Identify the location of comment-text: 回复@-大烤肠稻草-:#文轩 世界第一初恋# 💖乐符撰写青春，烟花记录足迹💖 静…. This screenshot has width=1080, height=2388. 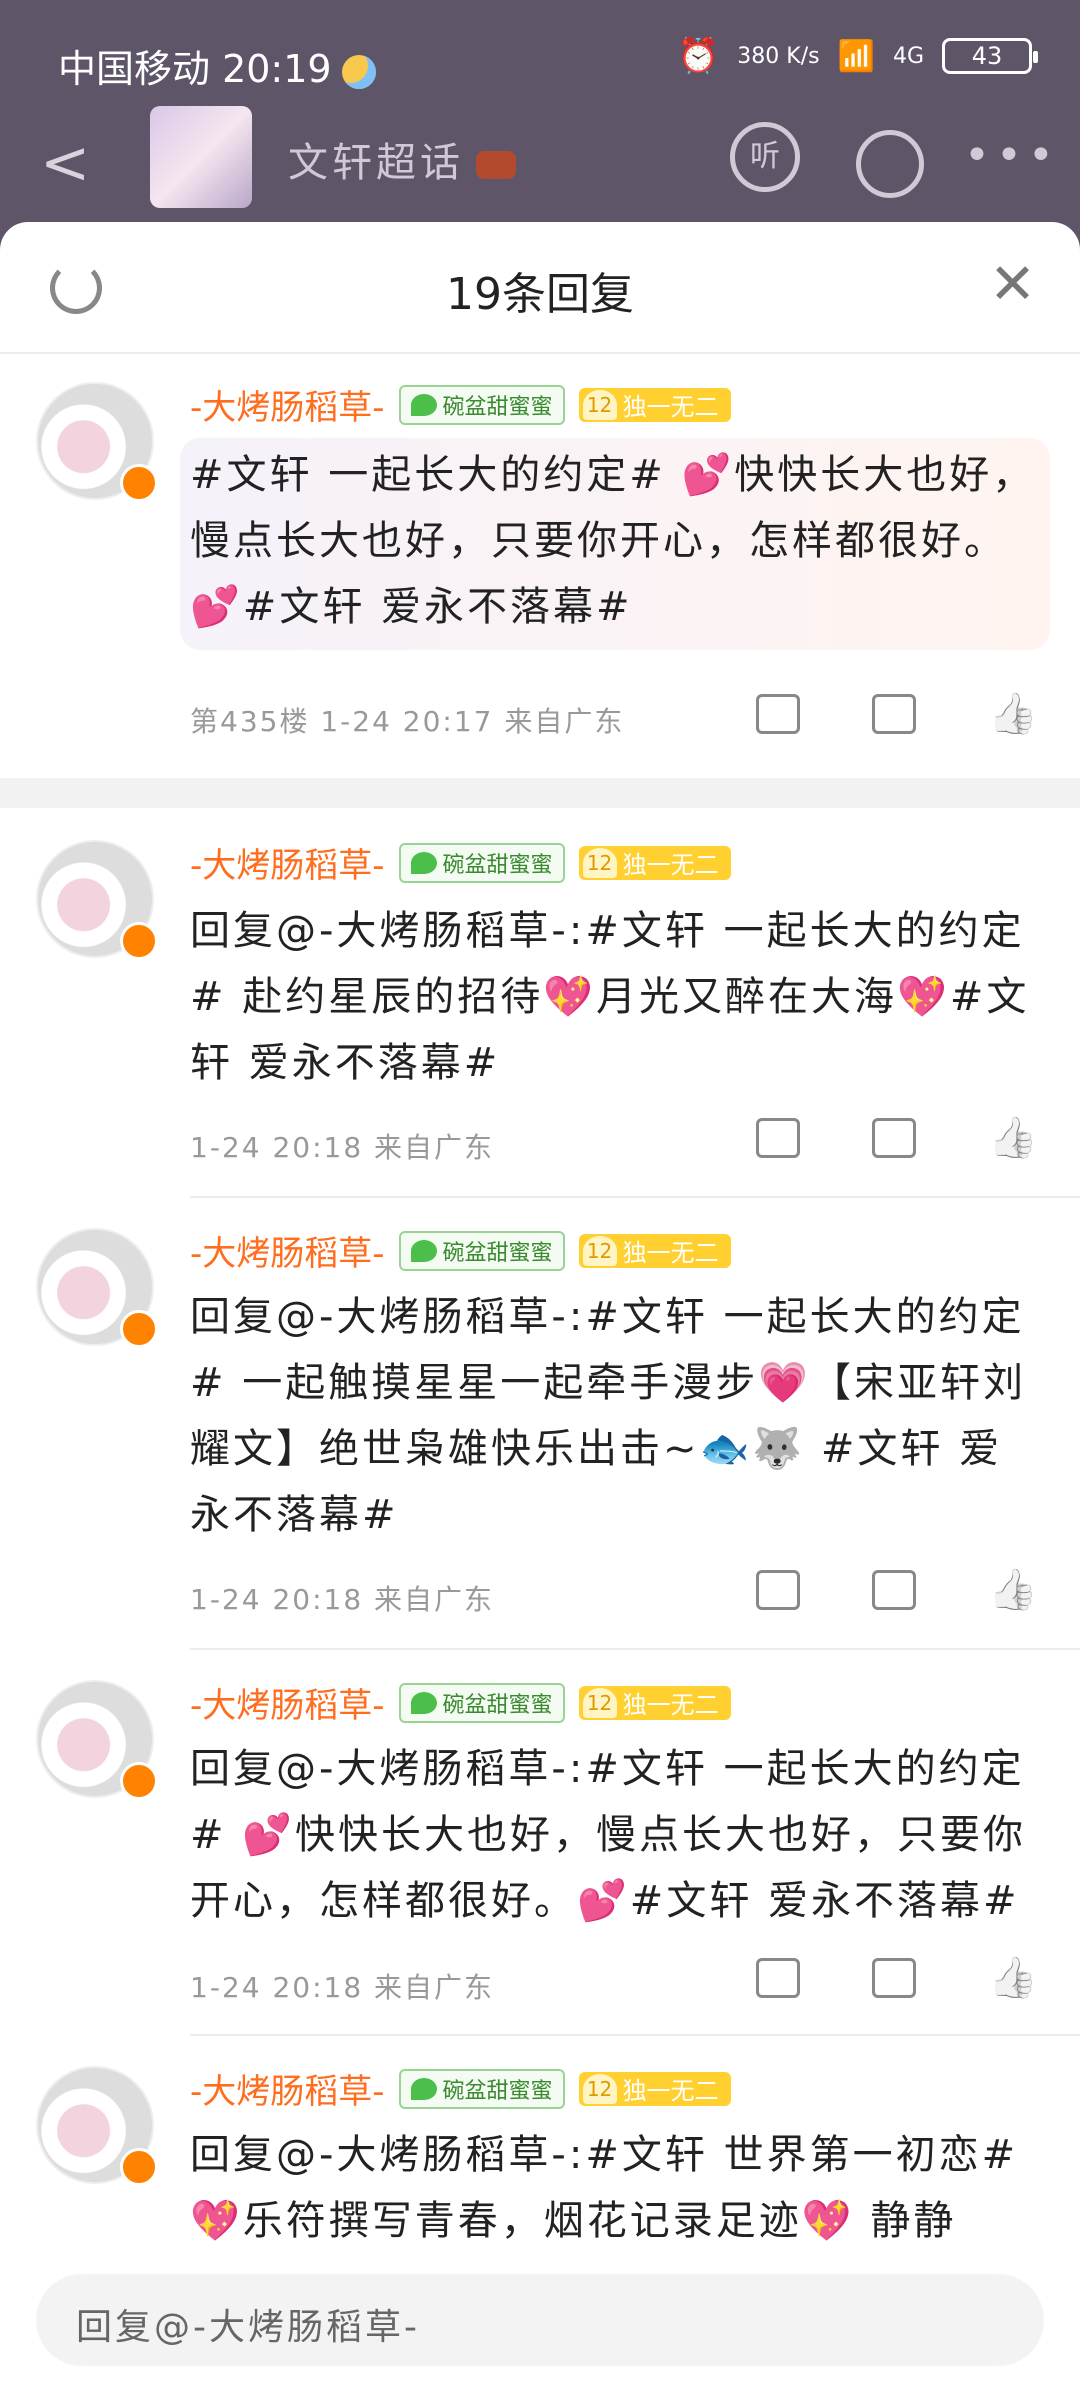
(604, 2188).